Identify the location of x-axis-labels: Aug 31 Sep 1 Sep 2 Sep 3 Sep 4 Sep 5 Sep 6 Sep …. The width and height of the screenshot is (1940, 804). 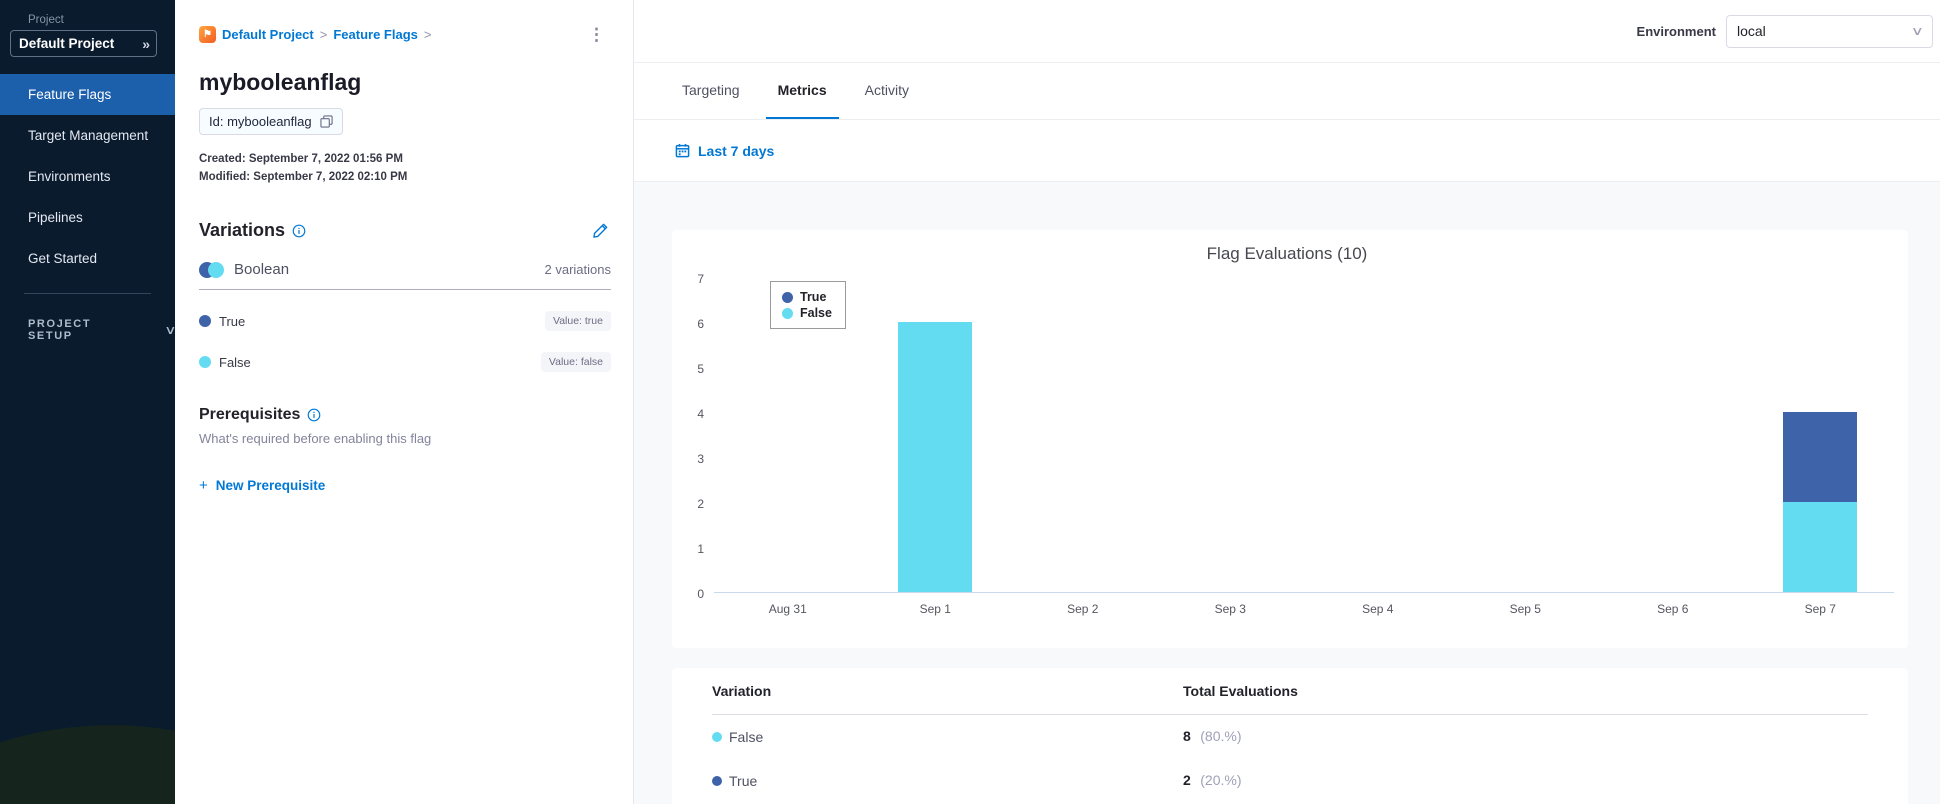
(1304, 604).